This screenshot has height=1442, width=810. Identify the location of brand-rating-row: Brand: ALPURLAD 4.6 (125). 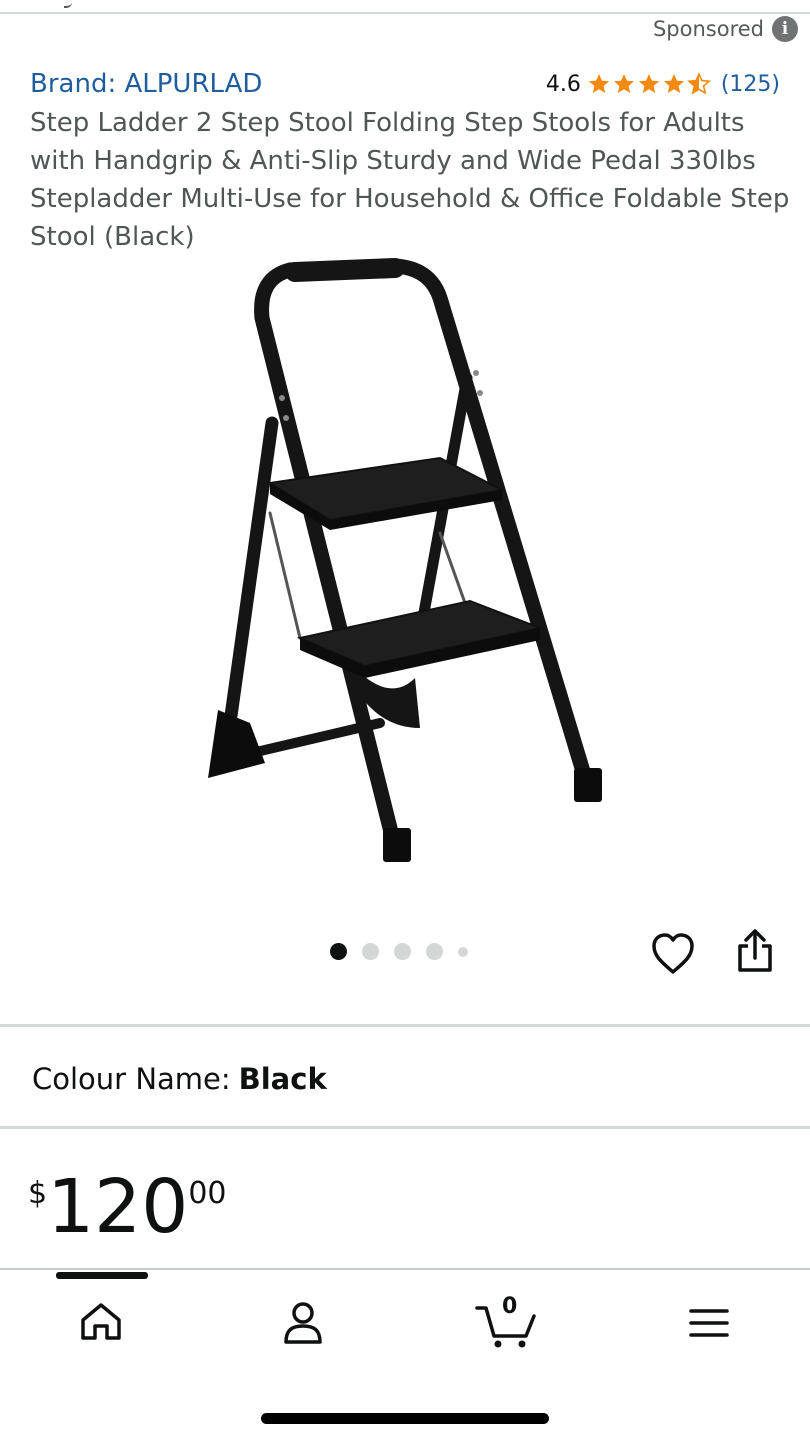
(405, 84).